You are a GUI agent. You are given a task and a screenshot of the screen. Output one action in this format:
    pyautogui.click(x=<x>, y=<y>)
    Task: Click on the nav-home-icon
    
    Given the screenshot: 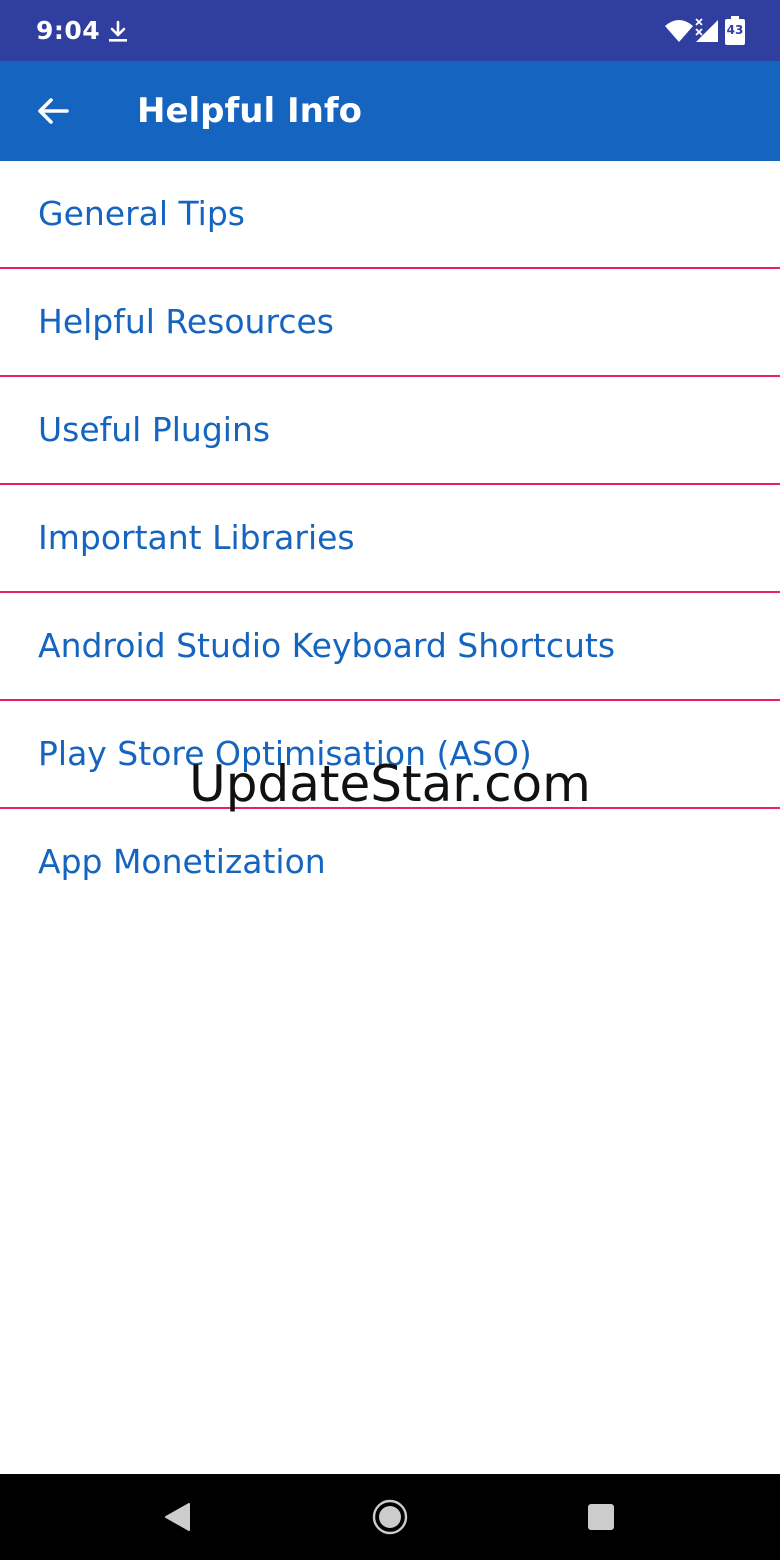 What is the action you would take?
    pyautogui.click(x=390, y=1517)
    